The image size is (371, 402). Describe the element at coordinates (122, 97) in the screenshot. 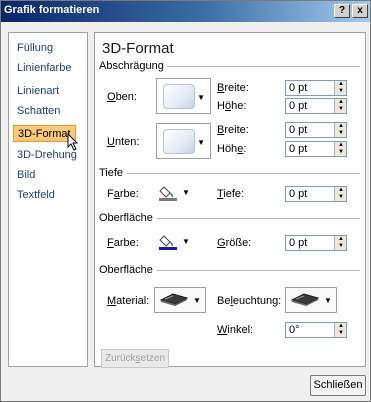

I see `bevel-top-label: Oben:` at that location.